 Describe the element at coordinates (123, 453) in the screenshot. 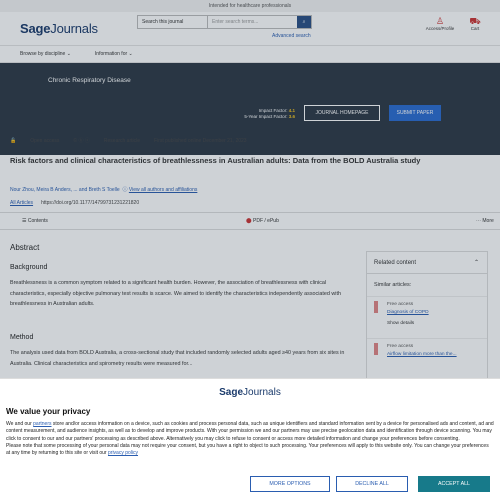

I see `privacy-policy-link: privacy policy` at that location.